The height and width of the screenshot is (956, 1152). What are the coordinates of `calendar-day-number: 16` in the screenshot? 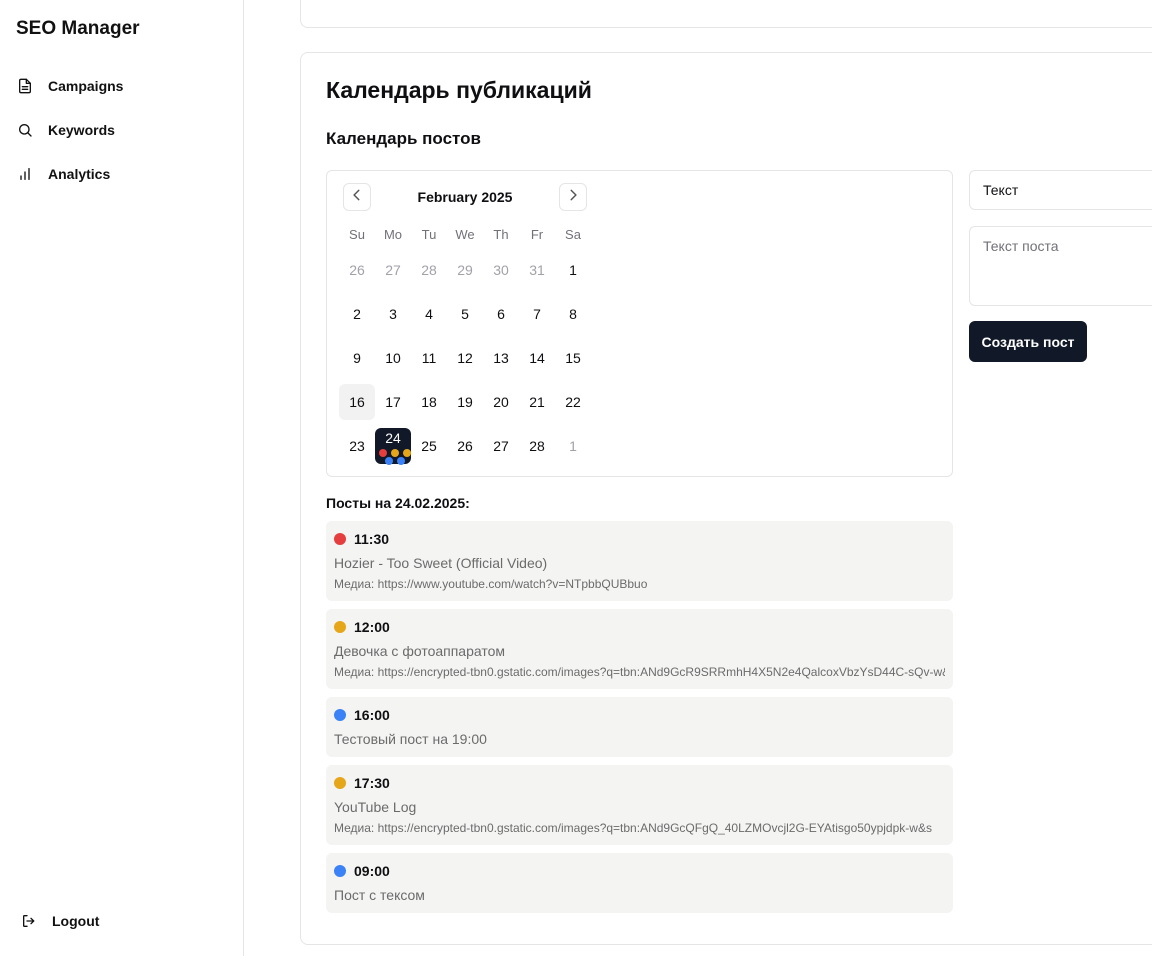 It's located at (357, 402).